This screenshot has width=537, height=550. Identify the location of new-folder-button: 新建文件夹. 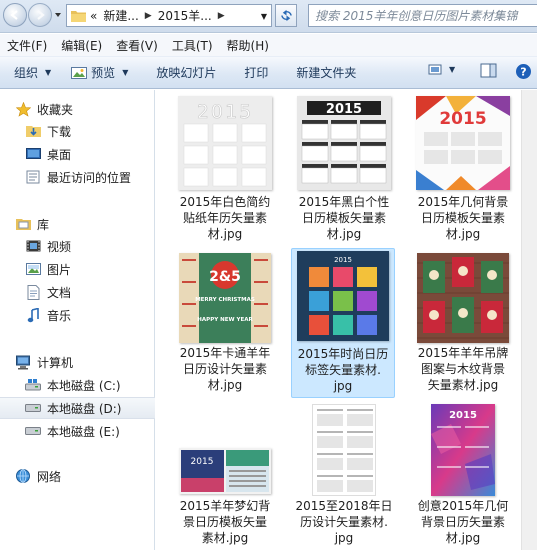
(326, 73).